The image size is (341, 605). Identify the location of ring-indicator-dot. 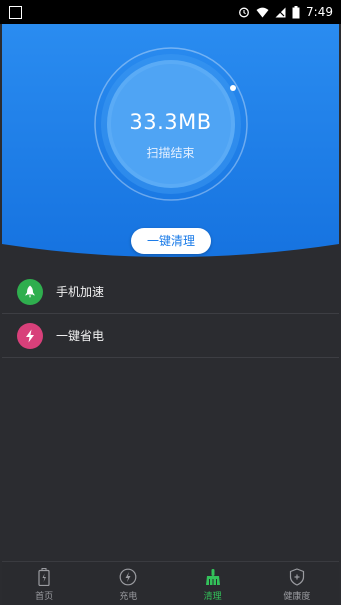
(233, 88).